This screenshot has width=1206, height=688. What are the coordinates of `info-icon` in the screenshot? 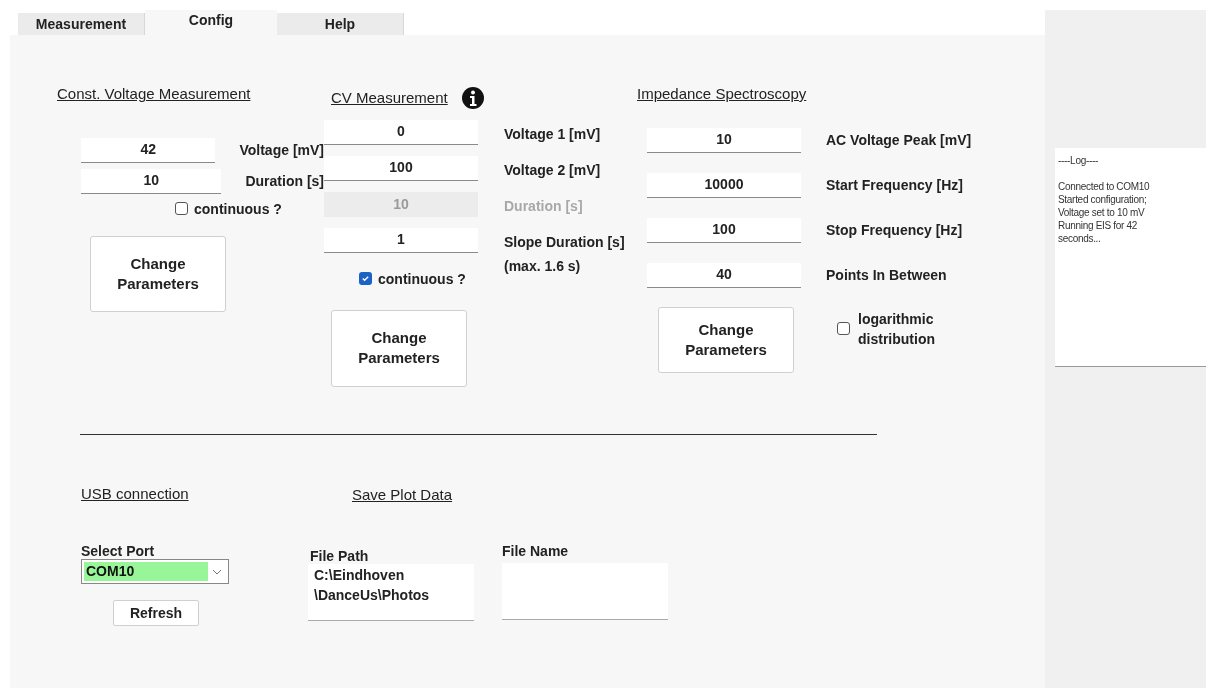 It's located at (472, 98).